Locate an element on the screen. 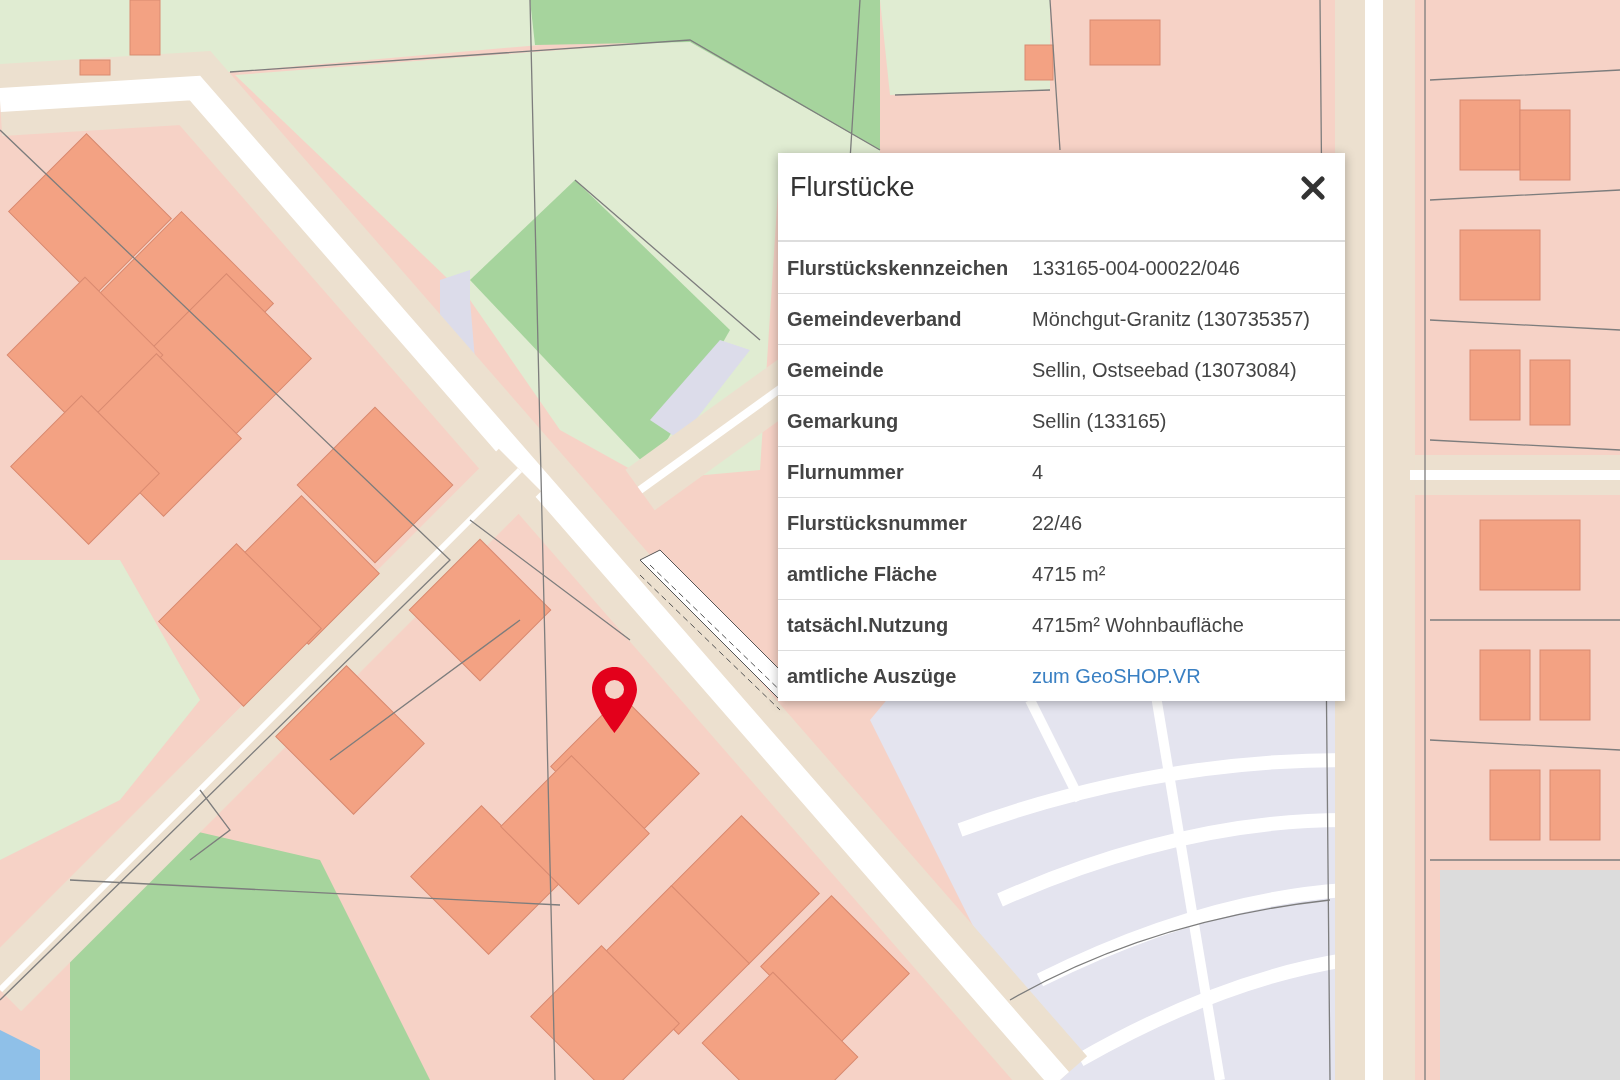 This screenshot has height=1080, width=1620. field-label: Flurstücksnummer is located at coordinates (877, 523).